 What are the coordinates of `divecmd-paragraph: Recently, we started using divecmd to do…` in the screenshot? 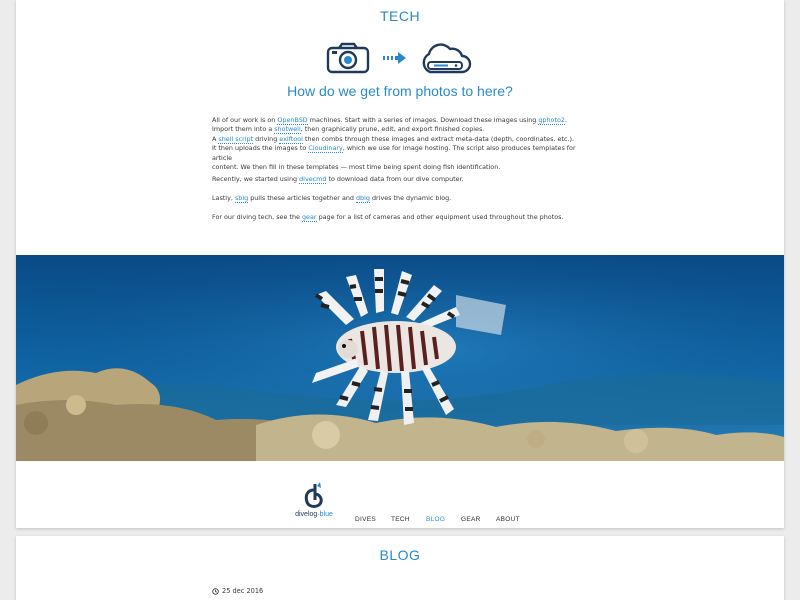 It's located at (402, 179).